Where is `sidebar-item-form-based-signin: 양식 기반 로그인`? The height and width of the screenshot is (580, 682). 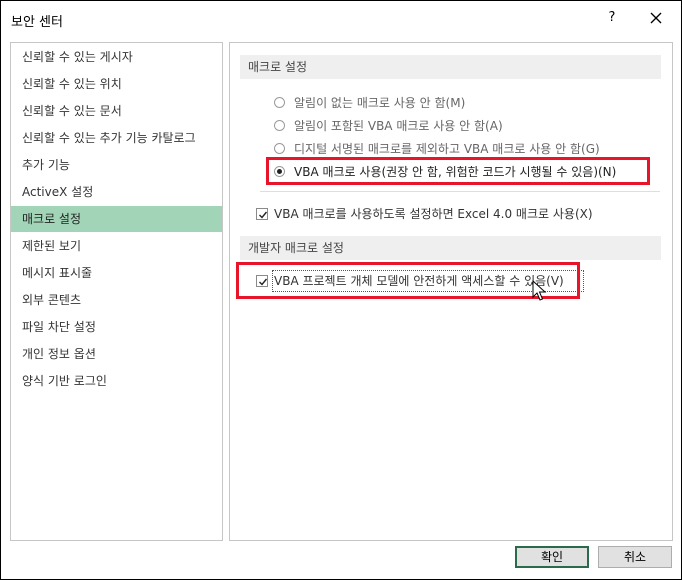 sidebar-item-form-based-signin: 양식 기반 로그인 is located at coordinates (116, 381).